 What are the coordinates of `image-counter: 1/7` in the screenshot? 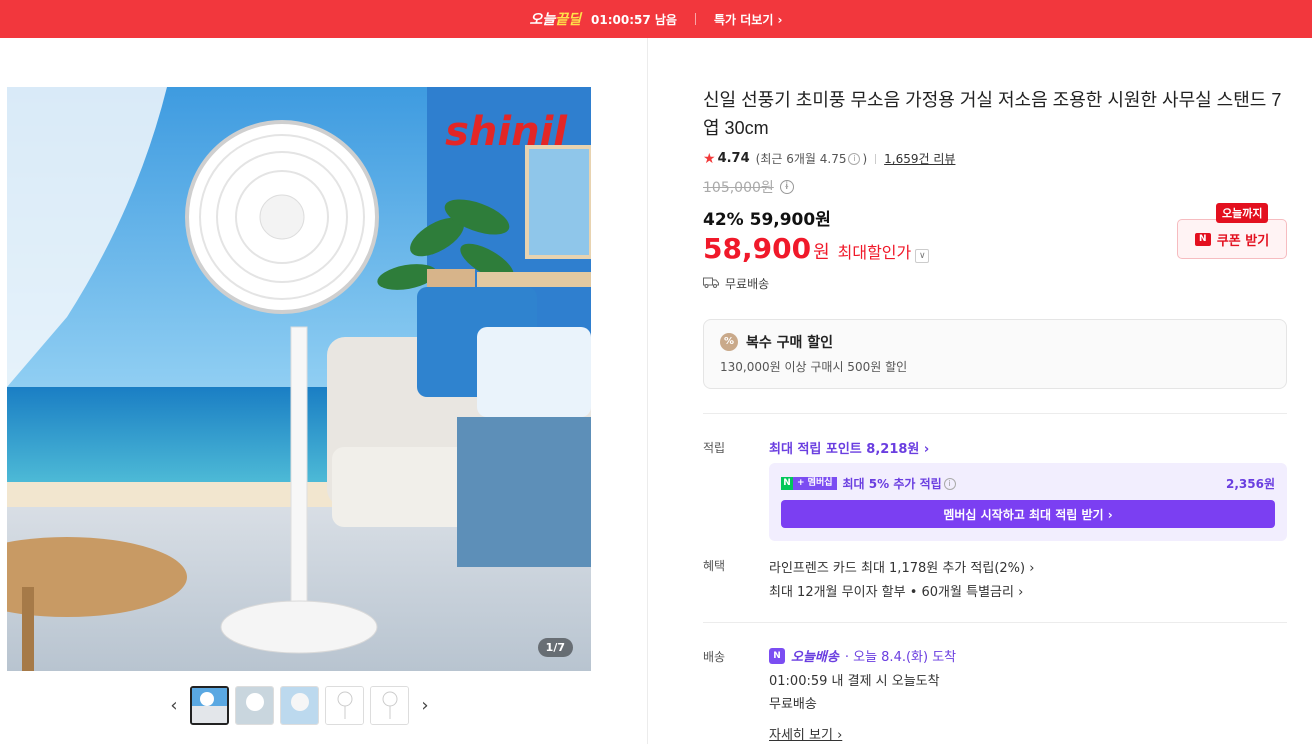 It's located at (555, 647).